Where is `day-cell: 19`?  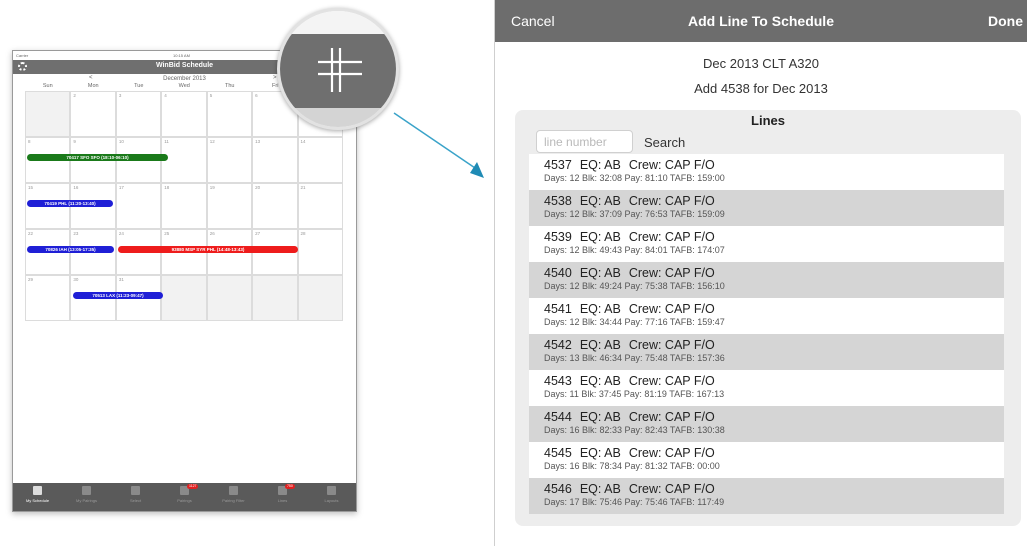
day-cell: 19 is located at coordinates (229, 206).